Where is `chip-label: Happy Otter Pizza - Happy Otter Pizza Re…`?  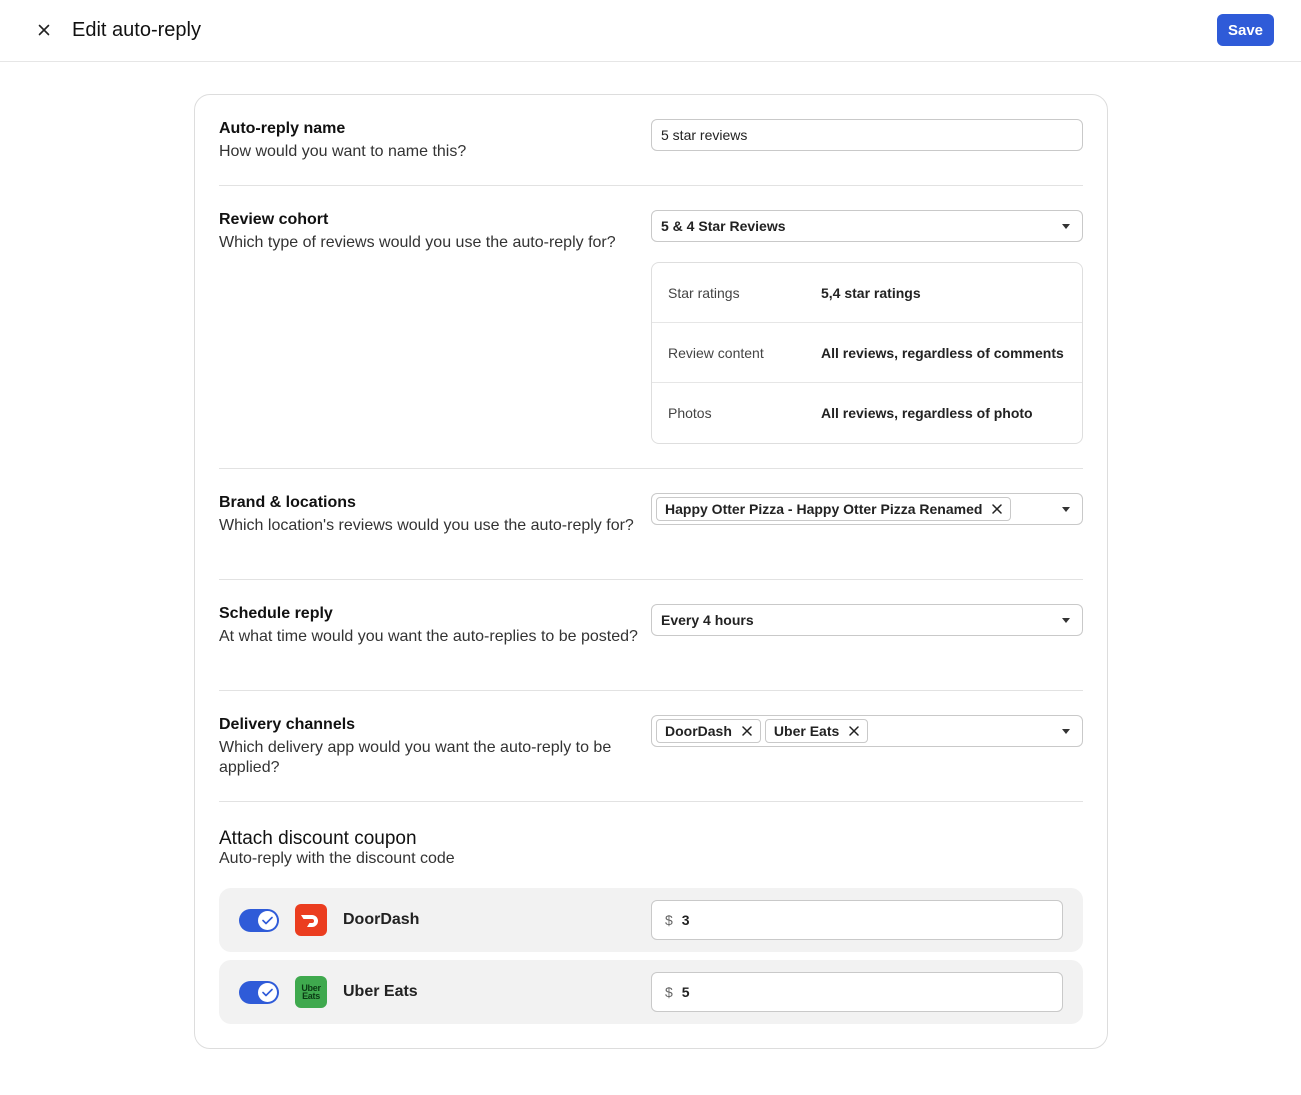
chip-label: Happy Otter Pizza - Happy Otter Pizza Re… is located at coordinates (824, 509).